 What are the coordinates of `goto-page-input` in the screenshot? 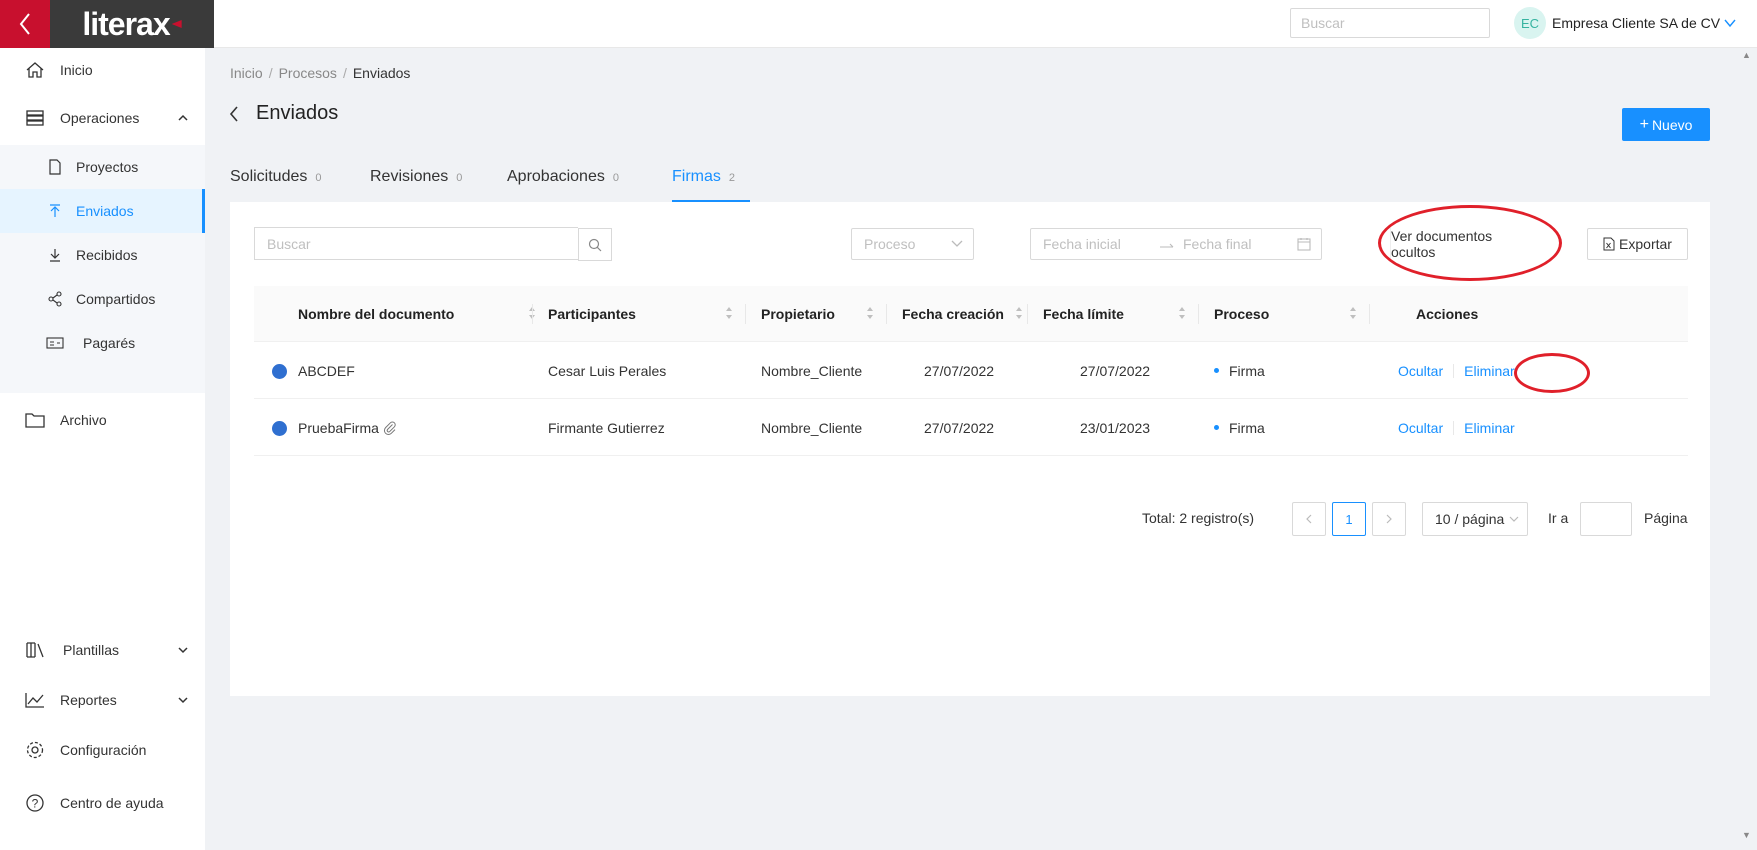 It's located at (1606, 519).